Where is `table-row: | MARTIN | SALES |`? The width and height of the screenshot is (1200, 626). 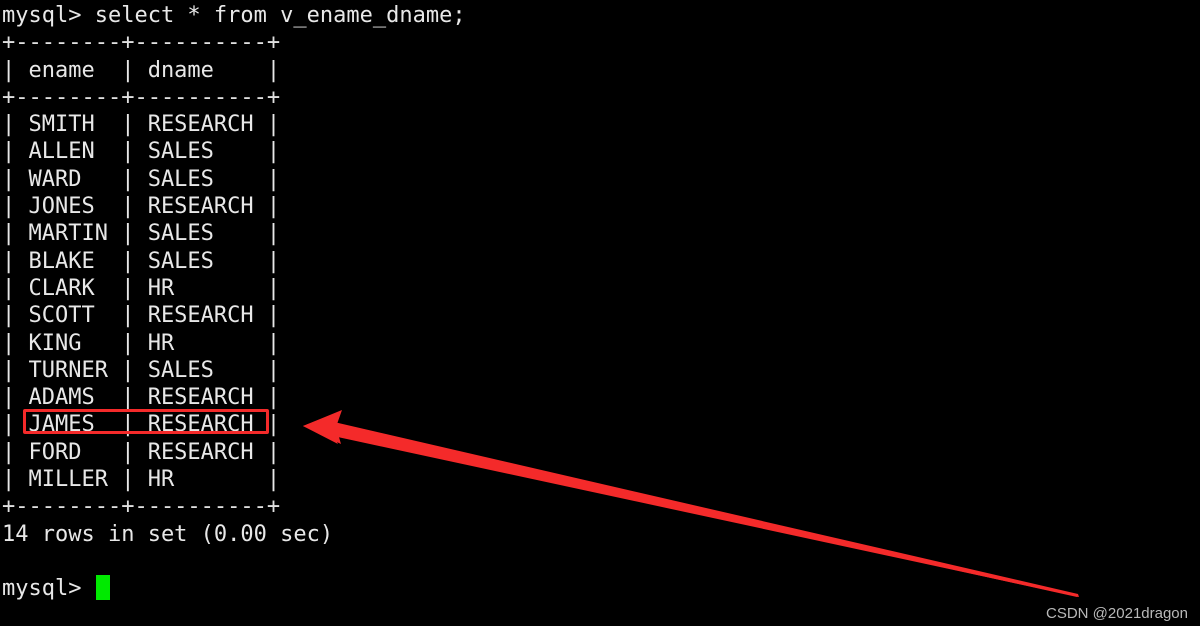 table-row: | MARTIN | SALES | is located at coordinates (141, 234).